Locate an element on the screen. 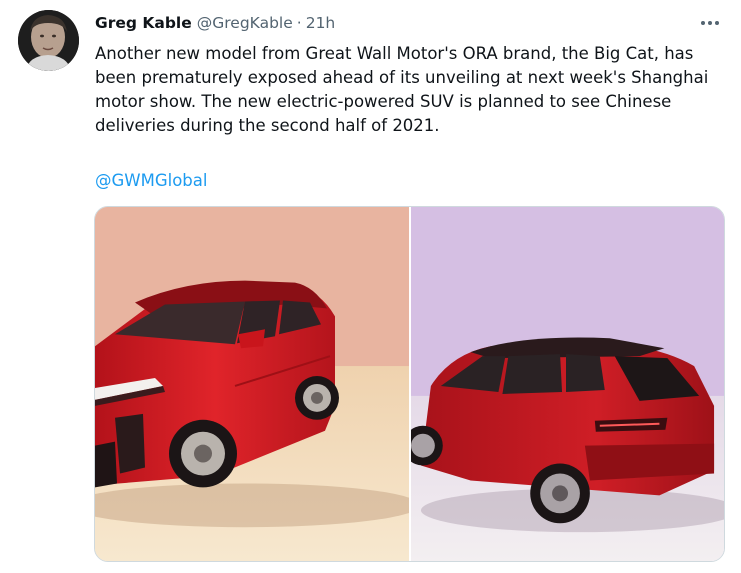 Image resolution: width=741 pixels, height=573 pixels. mention-link: @GWMGlobal is located at coordinates (151, 181).